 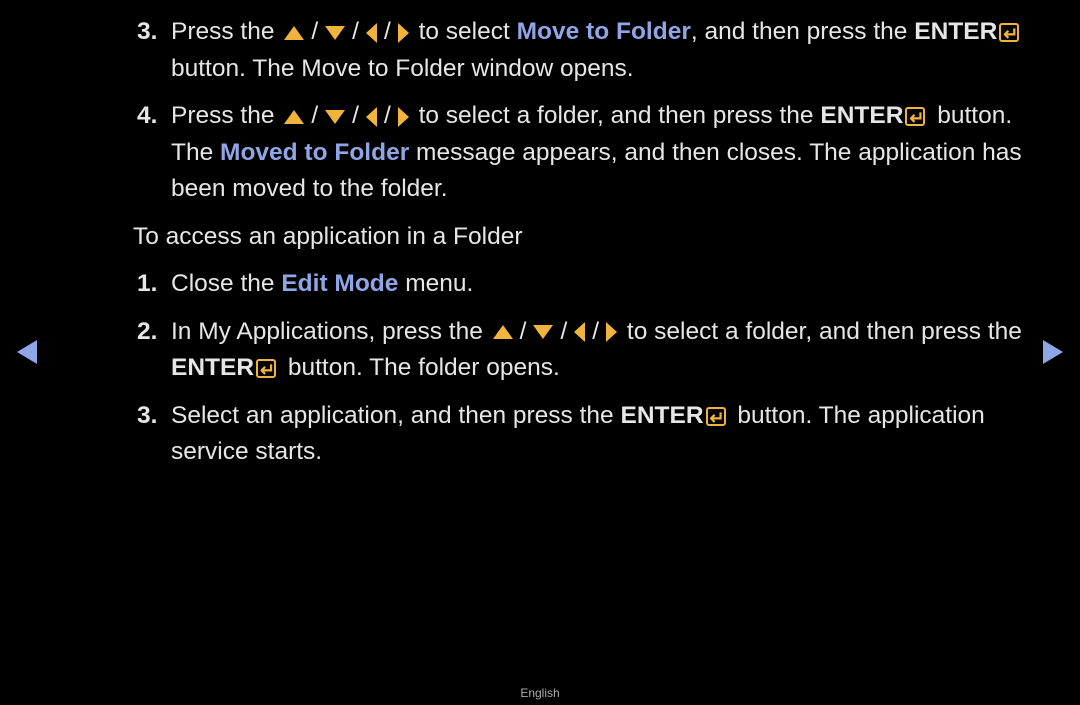 What do you see at coordinates (27, 352) in the screenshot?
I see `previous-page-arrow-icon` at bounding box center [27, 352].